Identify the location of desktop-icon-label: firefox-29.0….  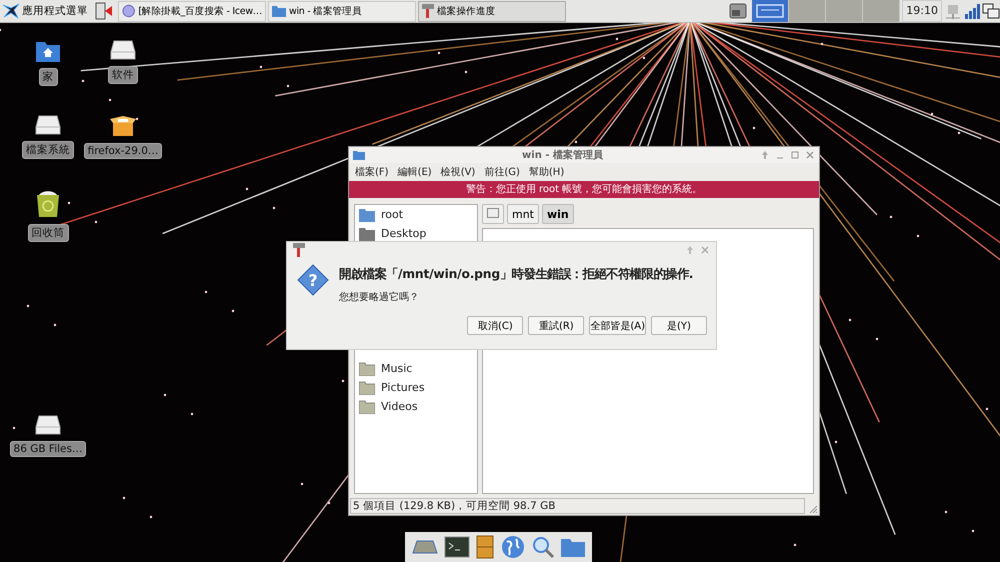
(123, 151).